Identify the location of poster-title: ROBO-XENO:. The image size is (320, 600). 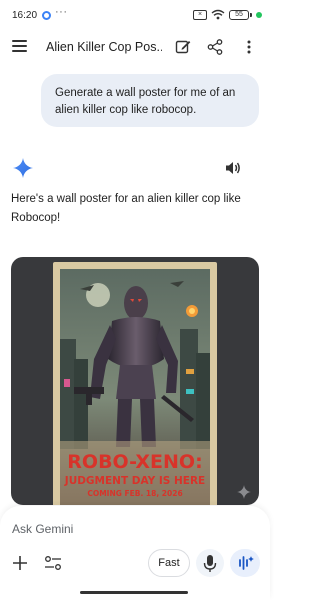
(134, 462).